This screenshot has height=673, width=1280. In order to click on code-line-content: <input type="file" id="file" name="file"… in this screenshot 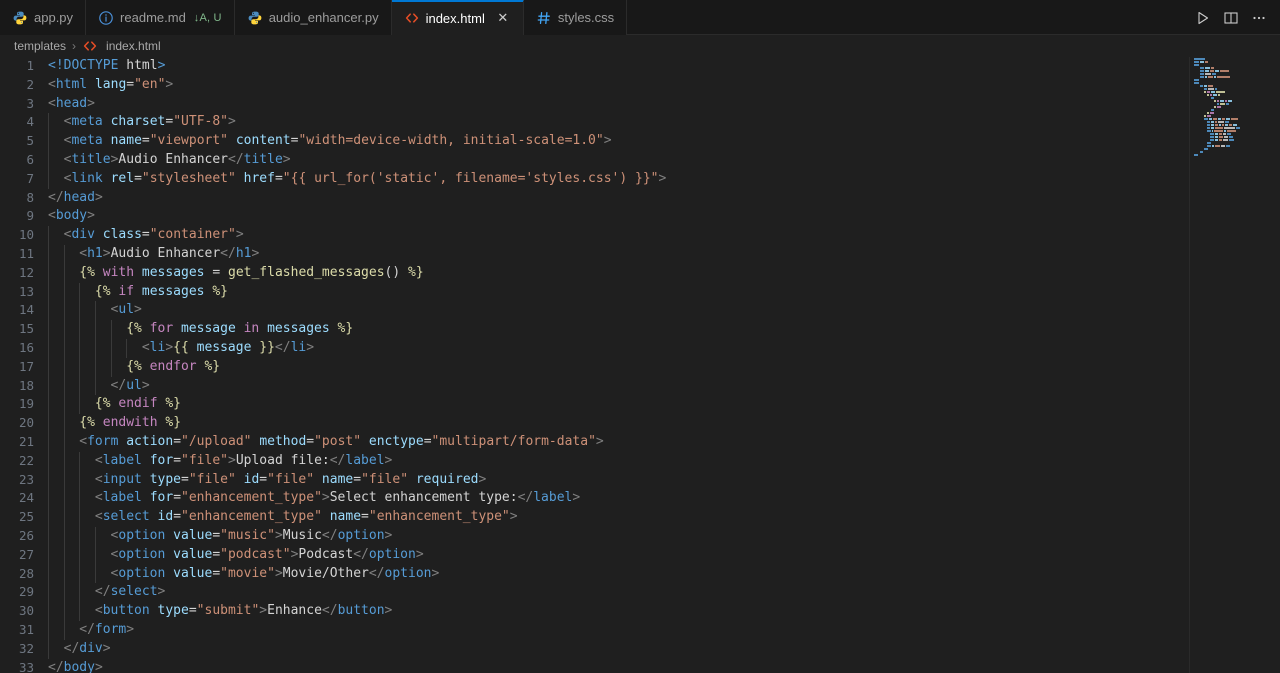, I will do `click(664, 480)`.